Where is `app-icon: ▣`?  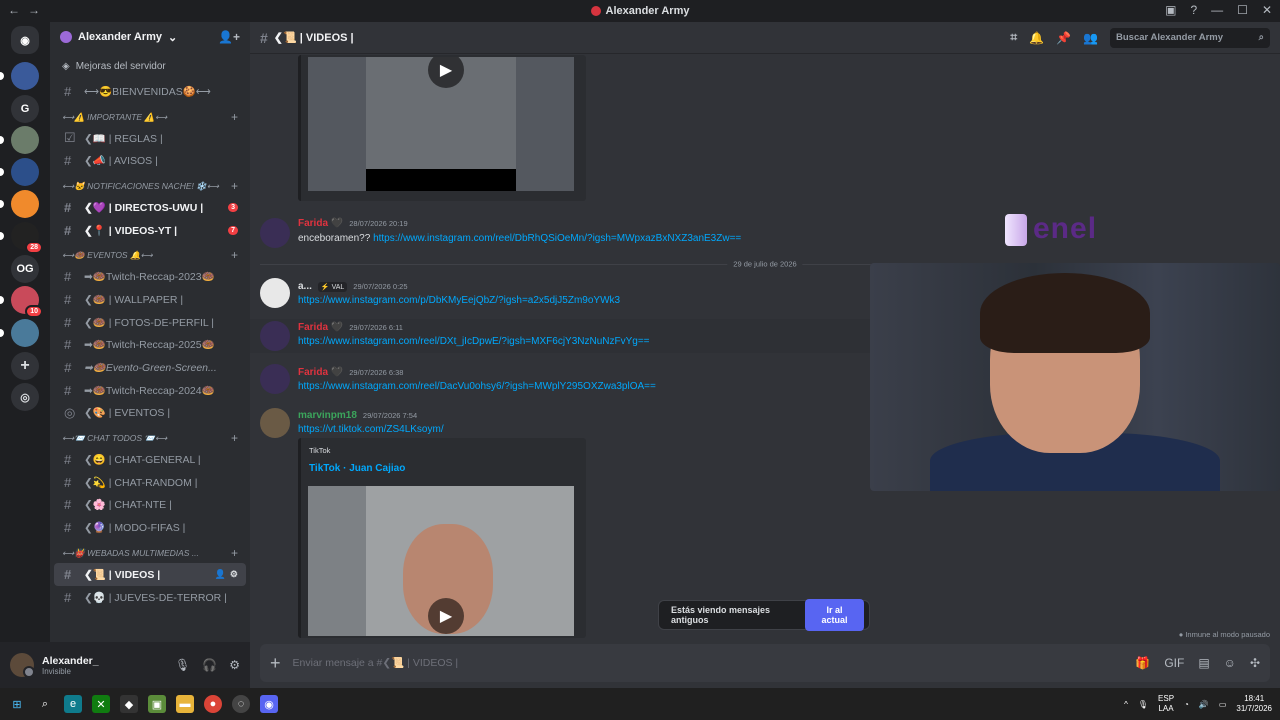 app-icon: ▣ is located at coordinates (157, 704).